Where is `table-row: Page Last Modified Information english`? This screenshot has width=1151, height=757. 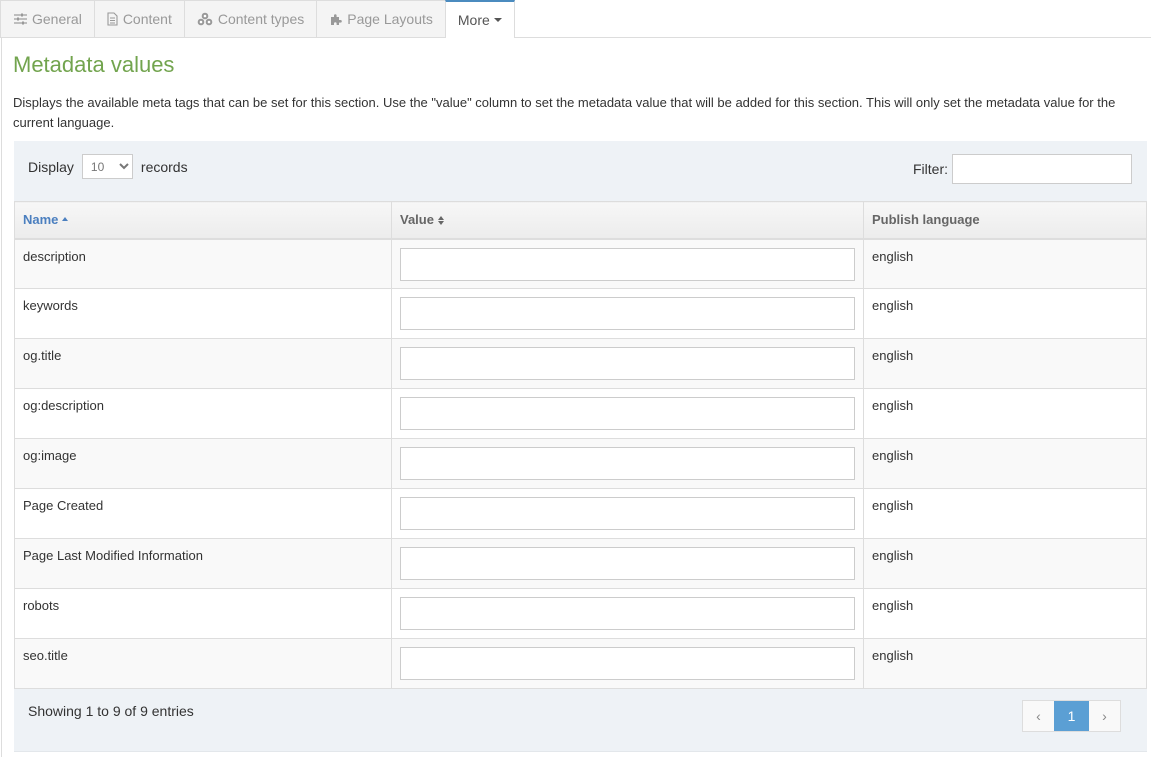
table-row: Page Last Modified Information english is located at coordinates (580, 563).